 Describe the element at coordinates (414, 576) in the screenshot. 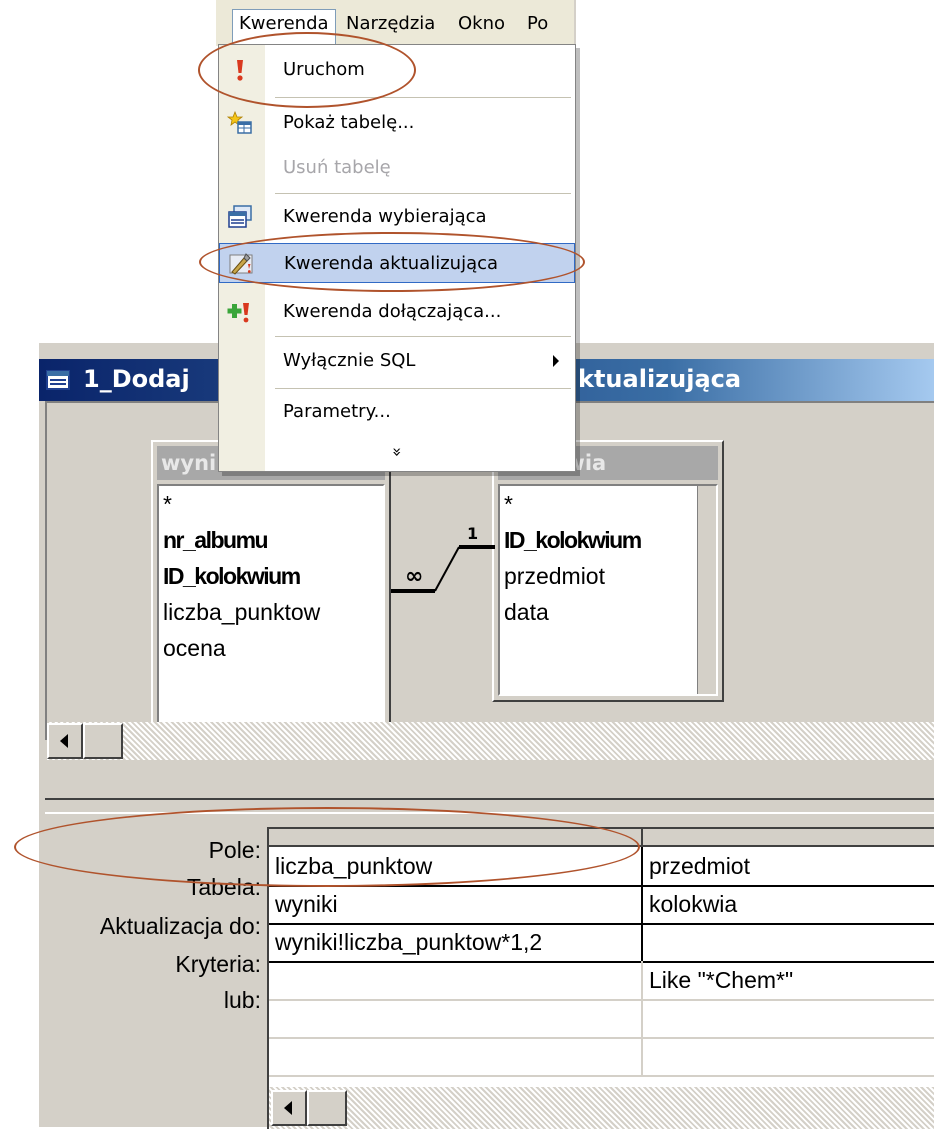

I see `relationship-many-label: ∞` at that location.